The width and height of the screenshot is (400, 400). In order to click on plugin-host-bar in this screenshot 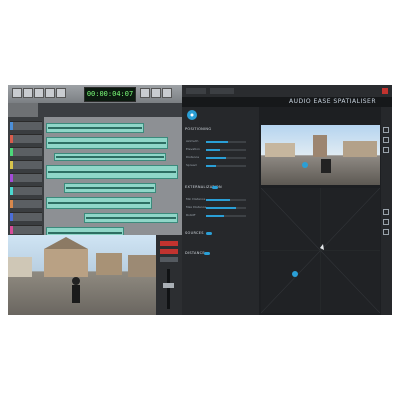, I will do `click(287, 91)`.